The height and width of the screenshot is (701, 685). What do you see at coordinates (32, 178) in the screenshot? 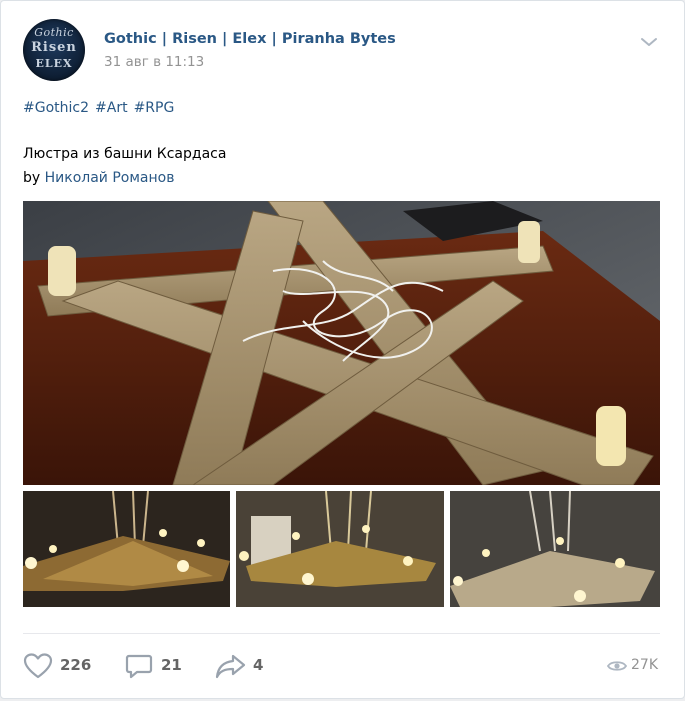
I see `byline-prefix: by` at bounding box center [32, 178].